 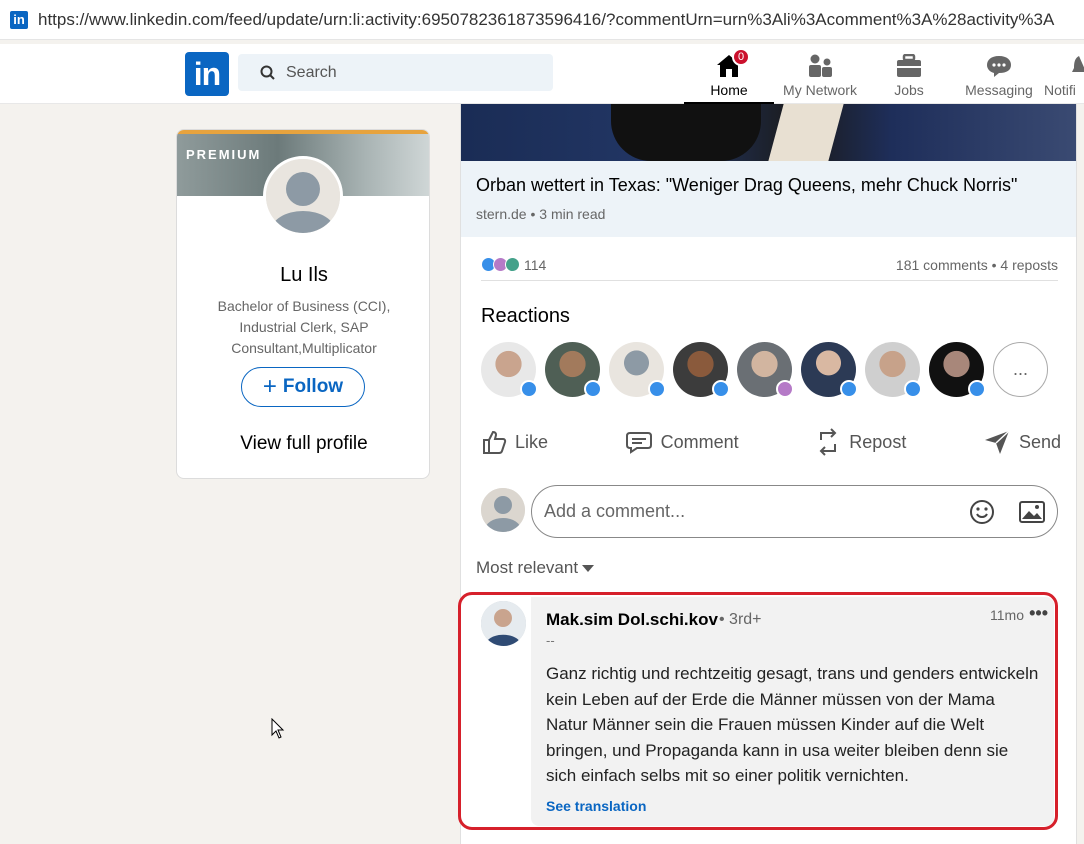 What do you see at coordinates (550, 640) in the screenshot?
I see `author-headline: --` at bounding box center [550, 640].